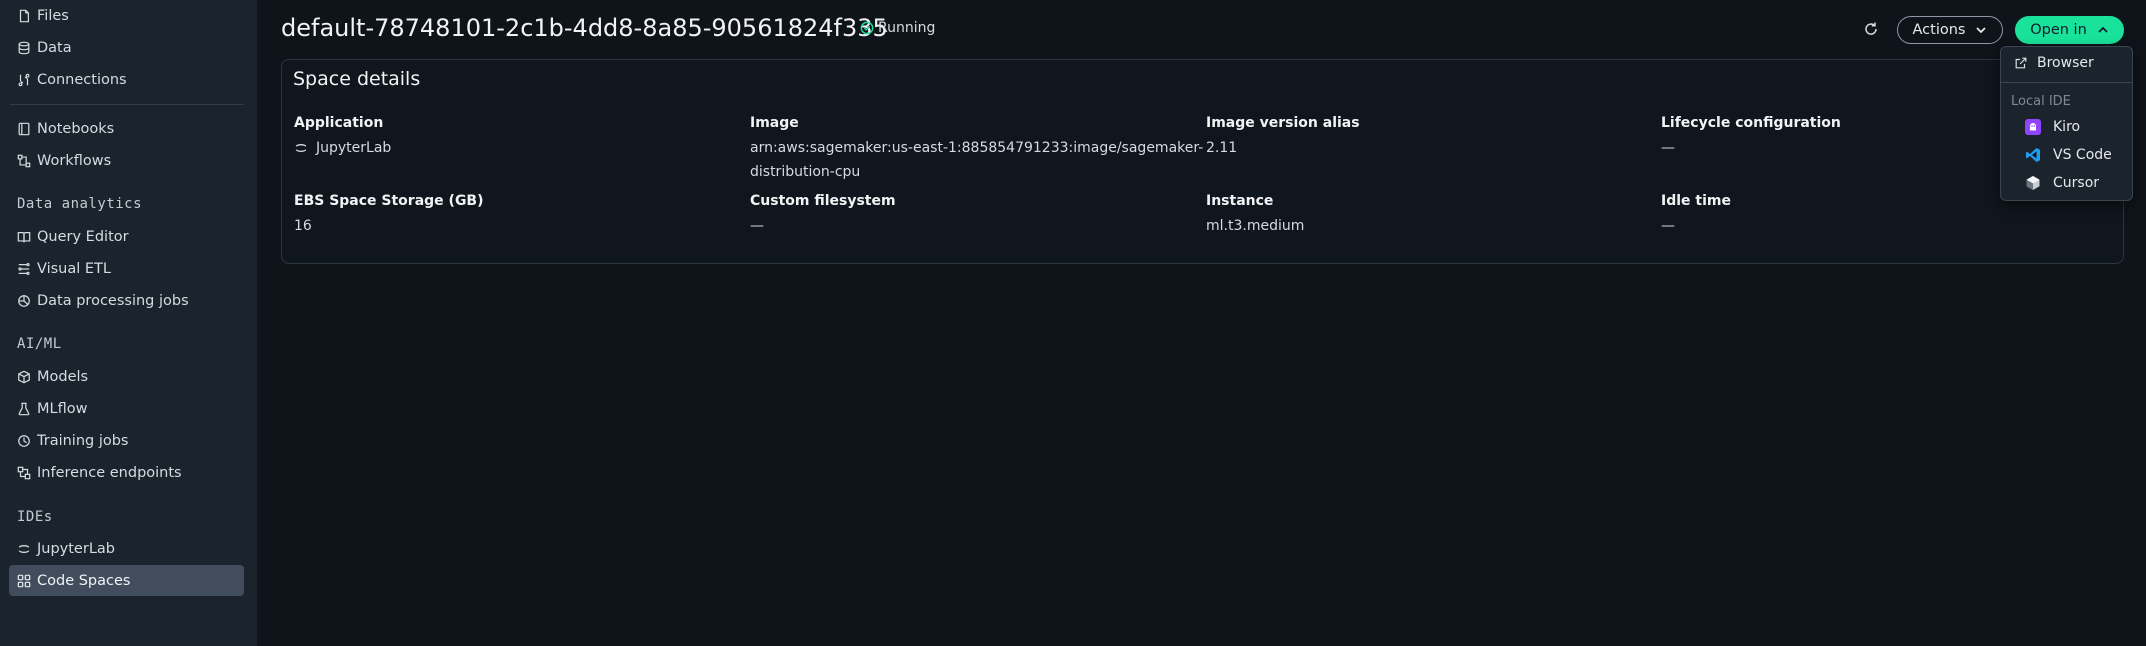  I want to click on menu-item-vscode: VS Code, so click(2068, 155).